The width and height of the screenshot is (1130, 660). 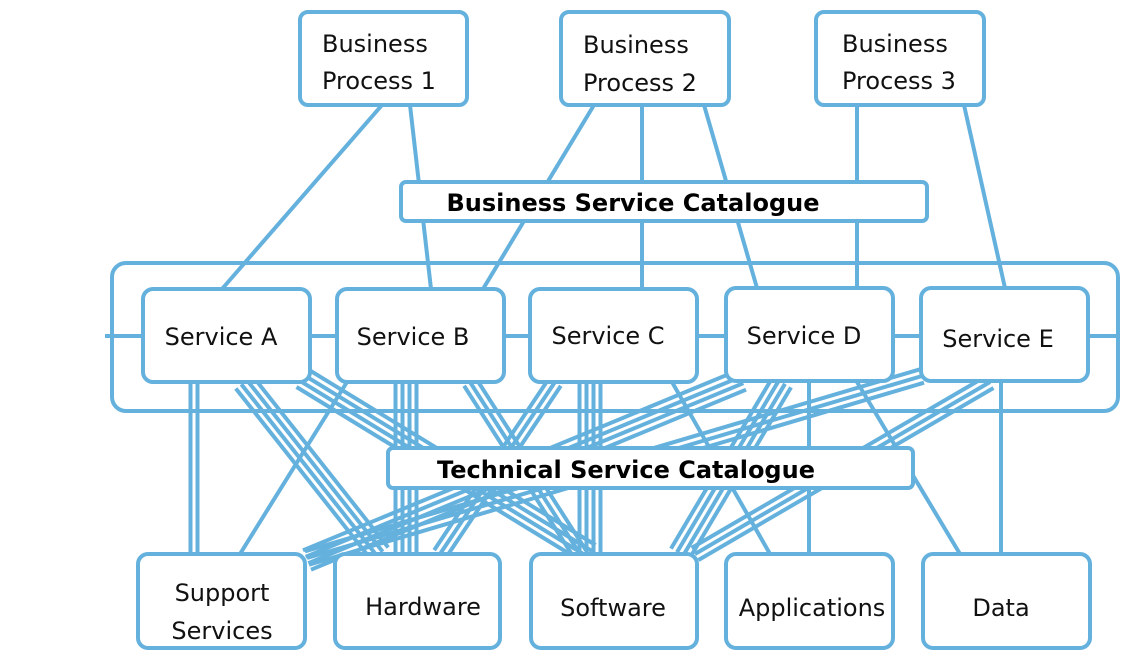 I want to click on support-services-label-line2: Services, so click(x=221, y=631).